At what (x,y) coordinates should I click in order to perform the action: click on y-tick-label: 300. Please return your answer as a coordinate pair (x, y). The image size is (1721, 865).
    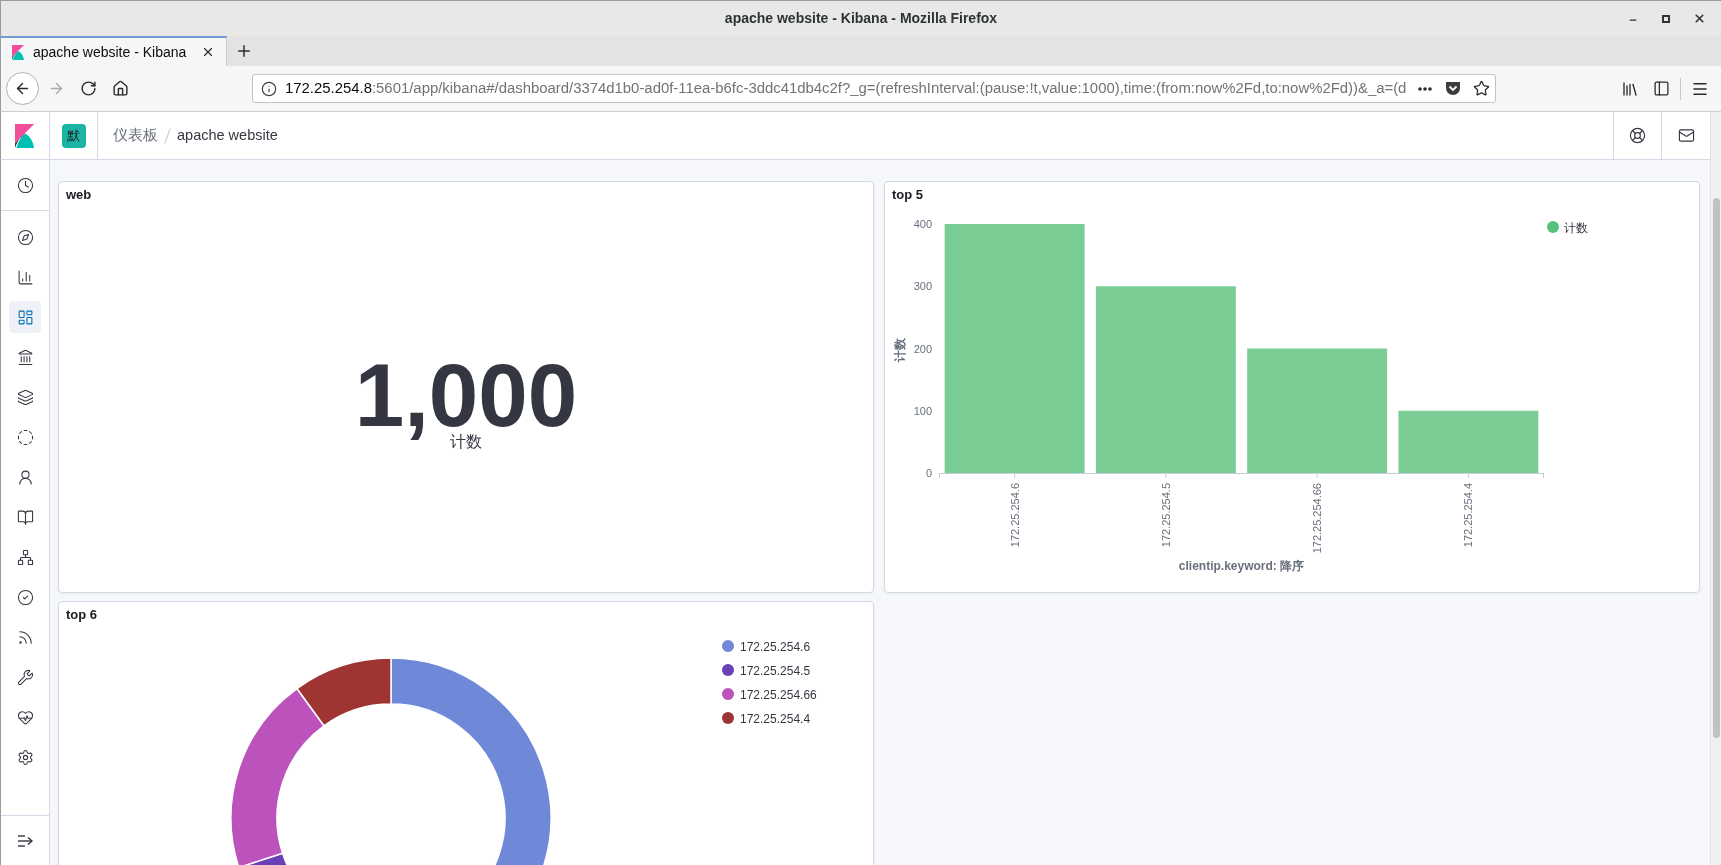
    Looking at the image, I should click on (922, 286).